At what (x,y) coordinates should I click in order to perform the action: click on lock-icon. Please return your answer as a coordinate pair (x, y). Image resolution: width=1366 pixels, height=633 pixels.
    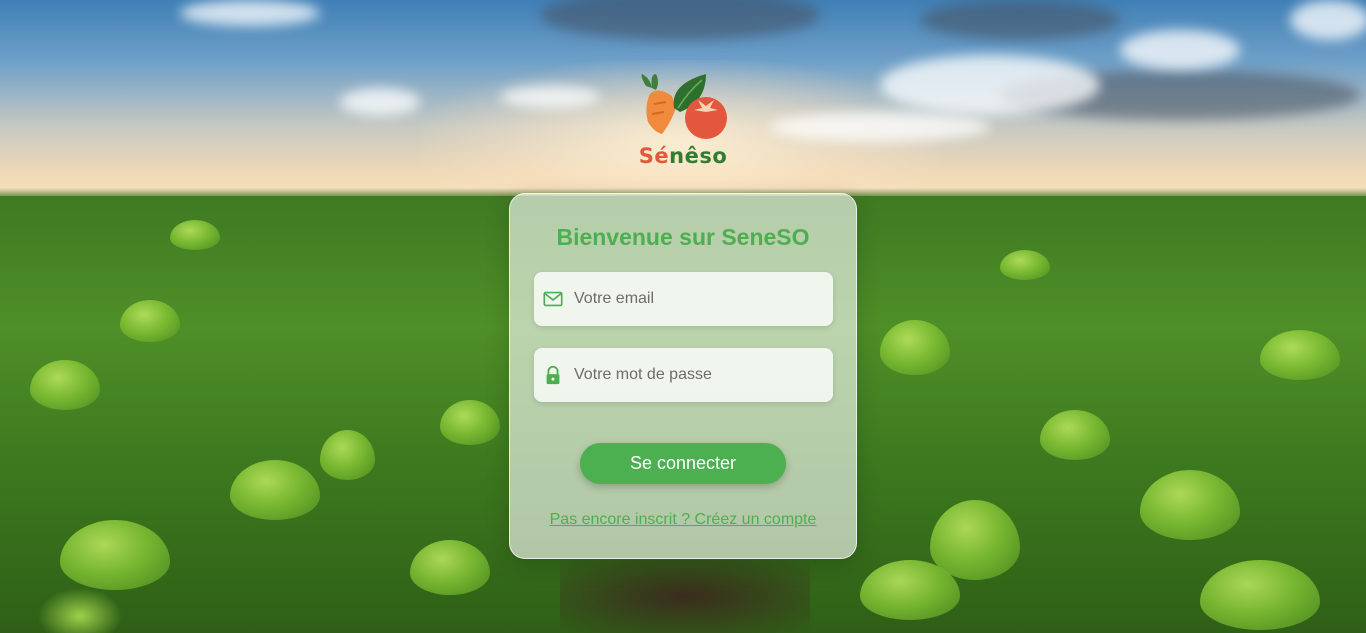
    Looking at the image, I should click on (553, 375).